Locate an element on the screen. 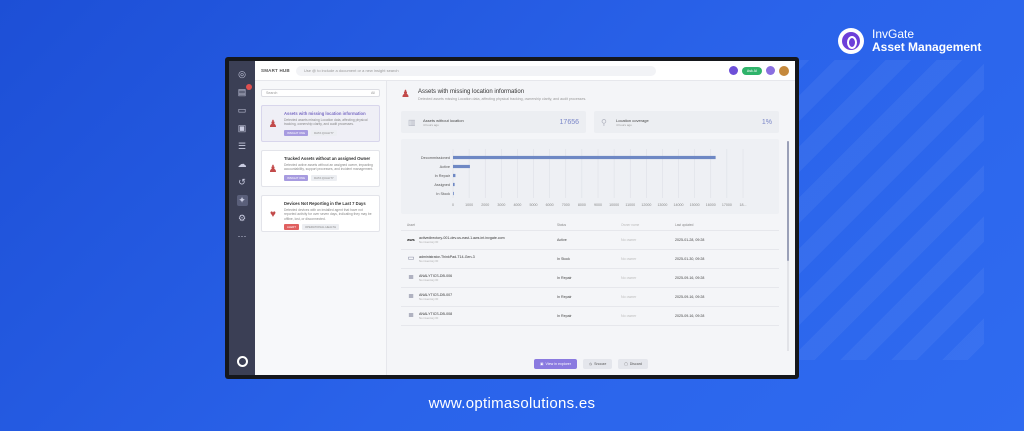 This screenshot has height=431, width=1024. insights-icon: ✦ is located at coordinates (242, 200).